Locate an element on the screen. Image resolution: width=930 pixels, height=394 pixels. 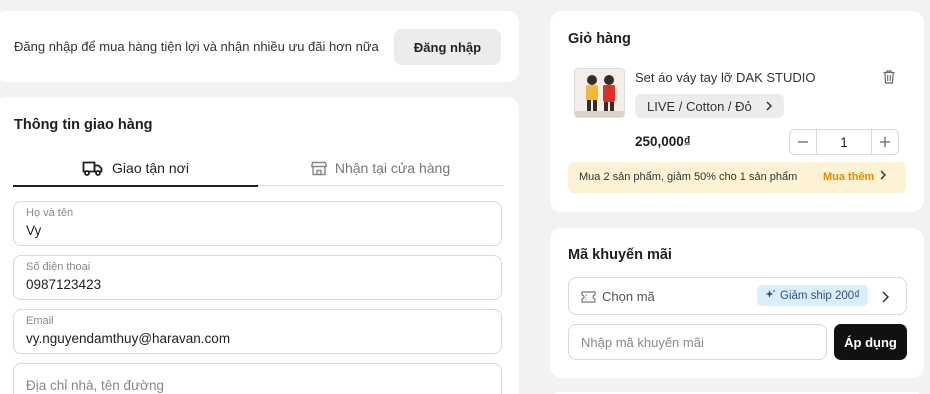
buy-more-label: Mua thêm is located at coordinates (849, 176).